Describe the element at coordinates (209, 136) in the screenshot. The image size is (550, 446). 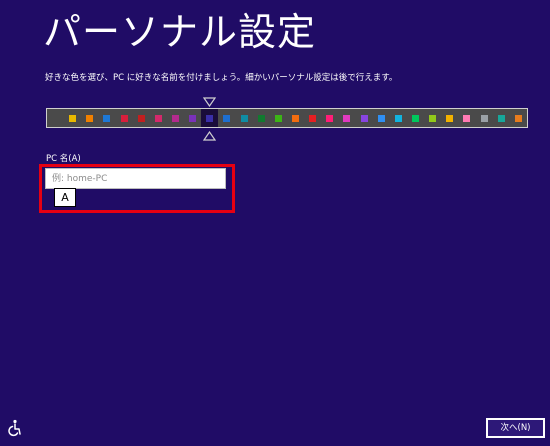
I see `selected-color-bottom-marker-icon` at that location.